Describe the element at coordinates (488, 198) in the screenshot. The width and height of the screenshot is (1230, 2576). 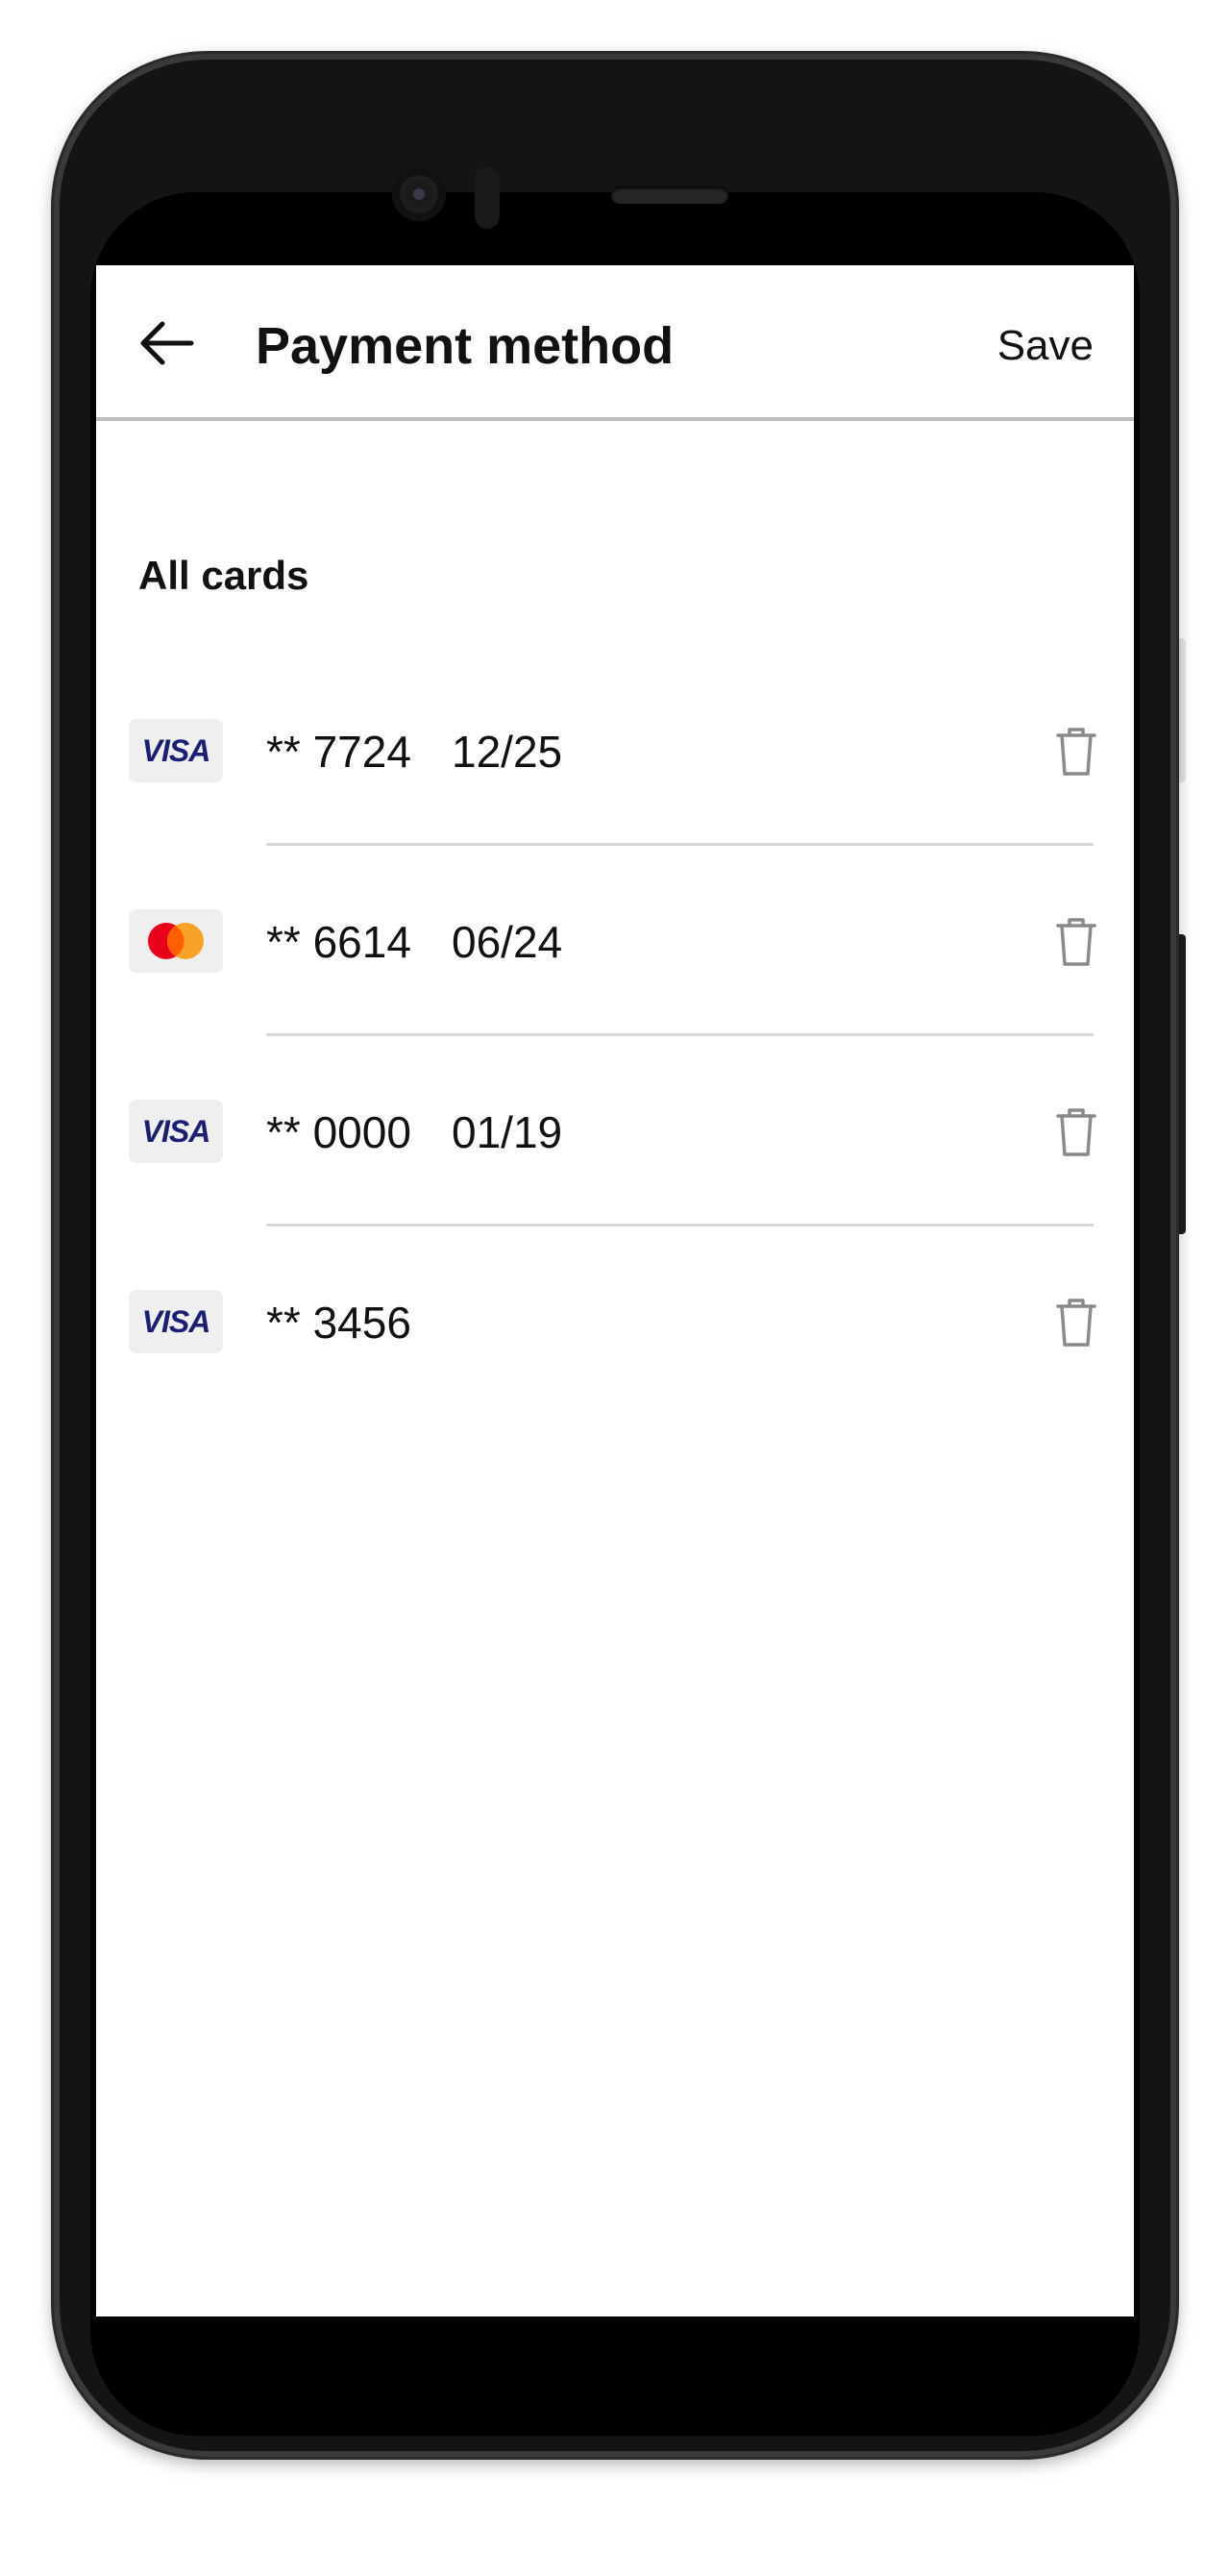
I see `proximity-sensor` at that location.